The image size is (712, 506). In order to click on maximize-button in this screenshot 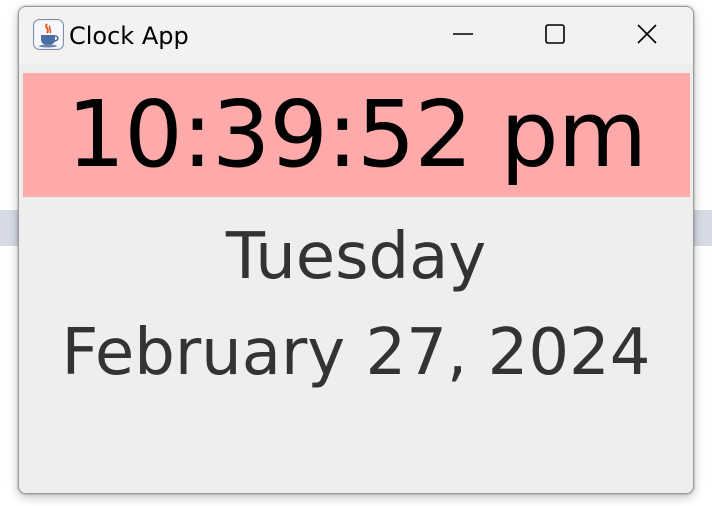, I will do `click(555, 35)`.